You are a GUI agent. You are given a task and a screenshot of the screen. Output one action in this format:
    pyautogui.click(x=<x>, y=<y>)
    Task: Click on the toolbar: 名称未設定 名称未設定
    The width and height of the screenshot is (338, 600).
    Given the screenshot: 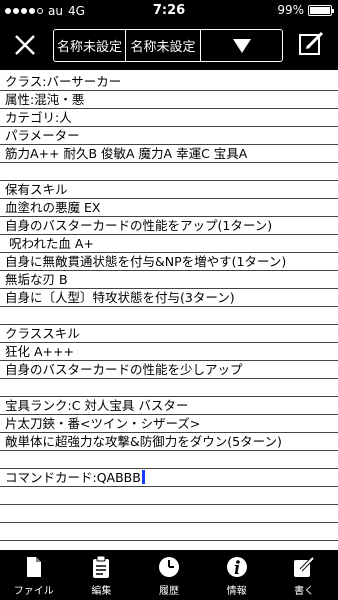 What is the action you would take?
    pyautogui.click(x=169, y=45)
    